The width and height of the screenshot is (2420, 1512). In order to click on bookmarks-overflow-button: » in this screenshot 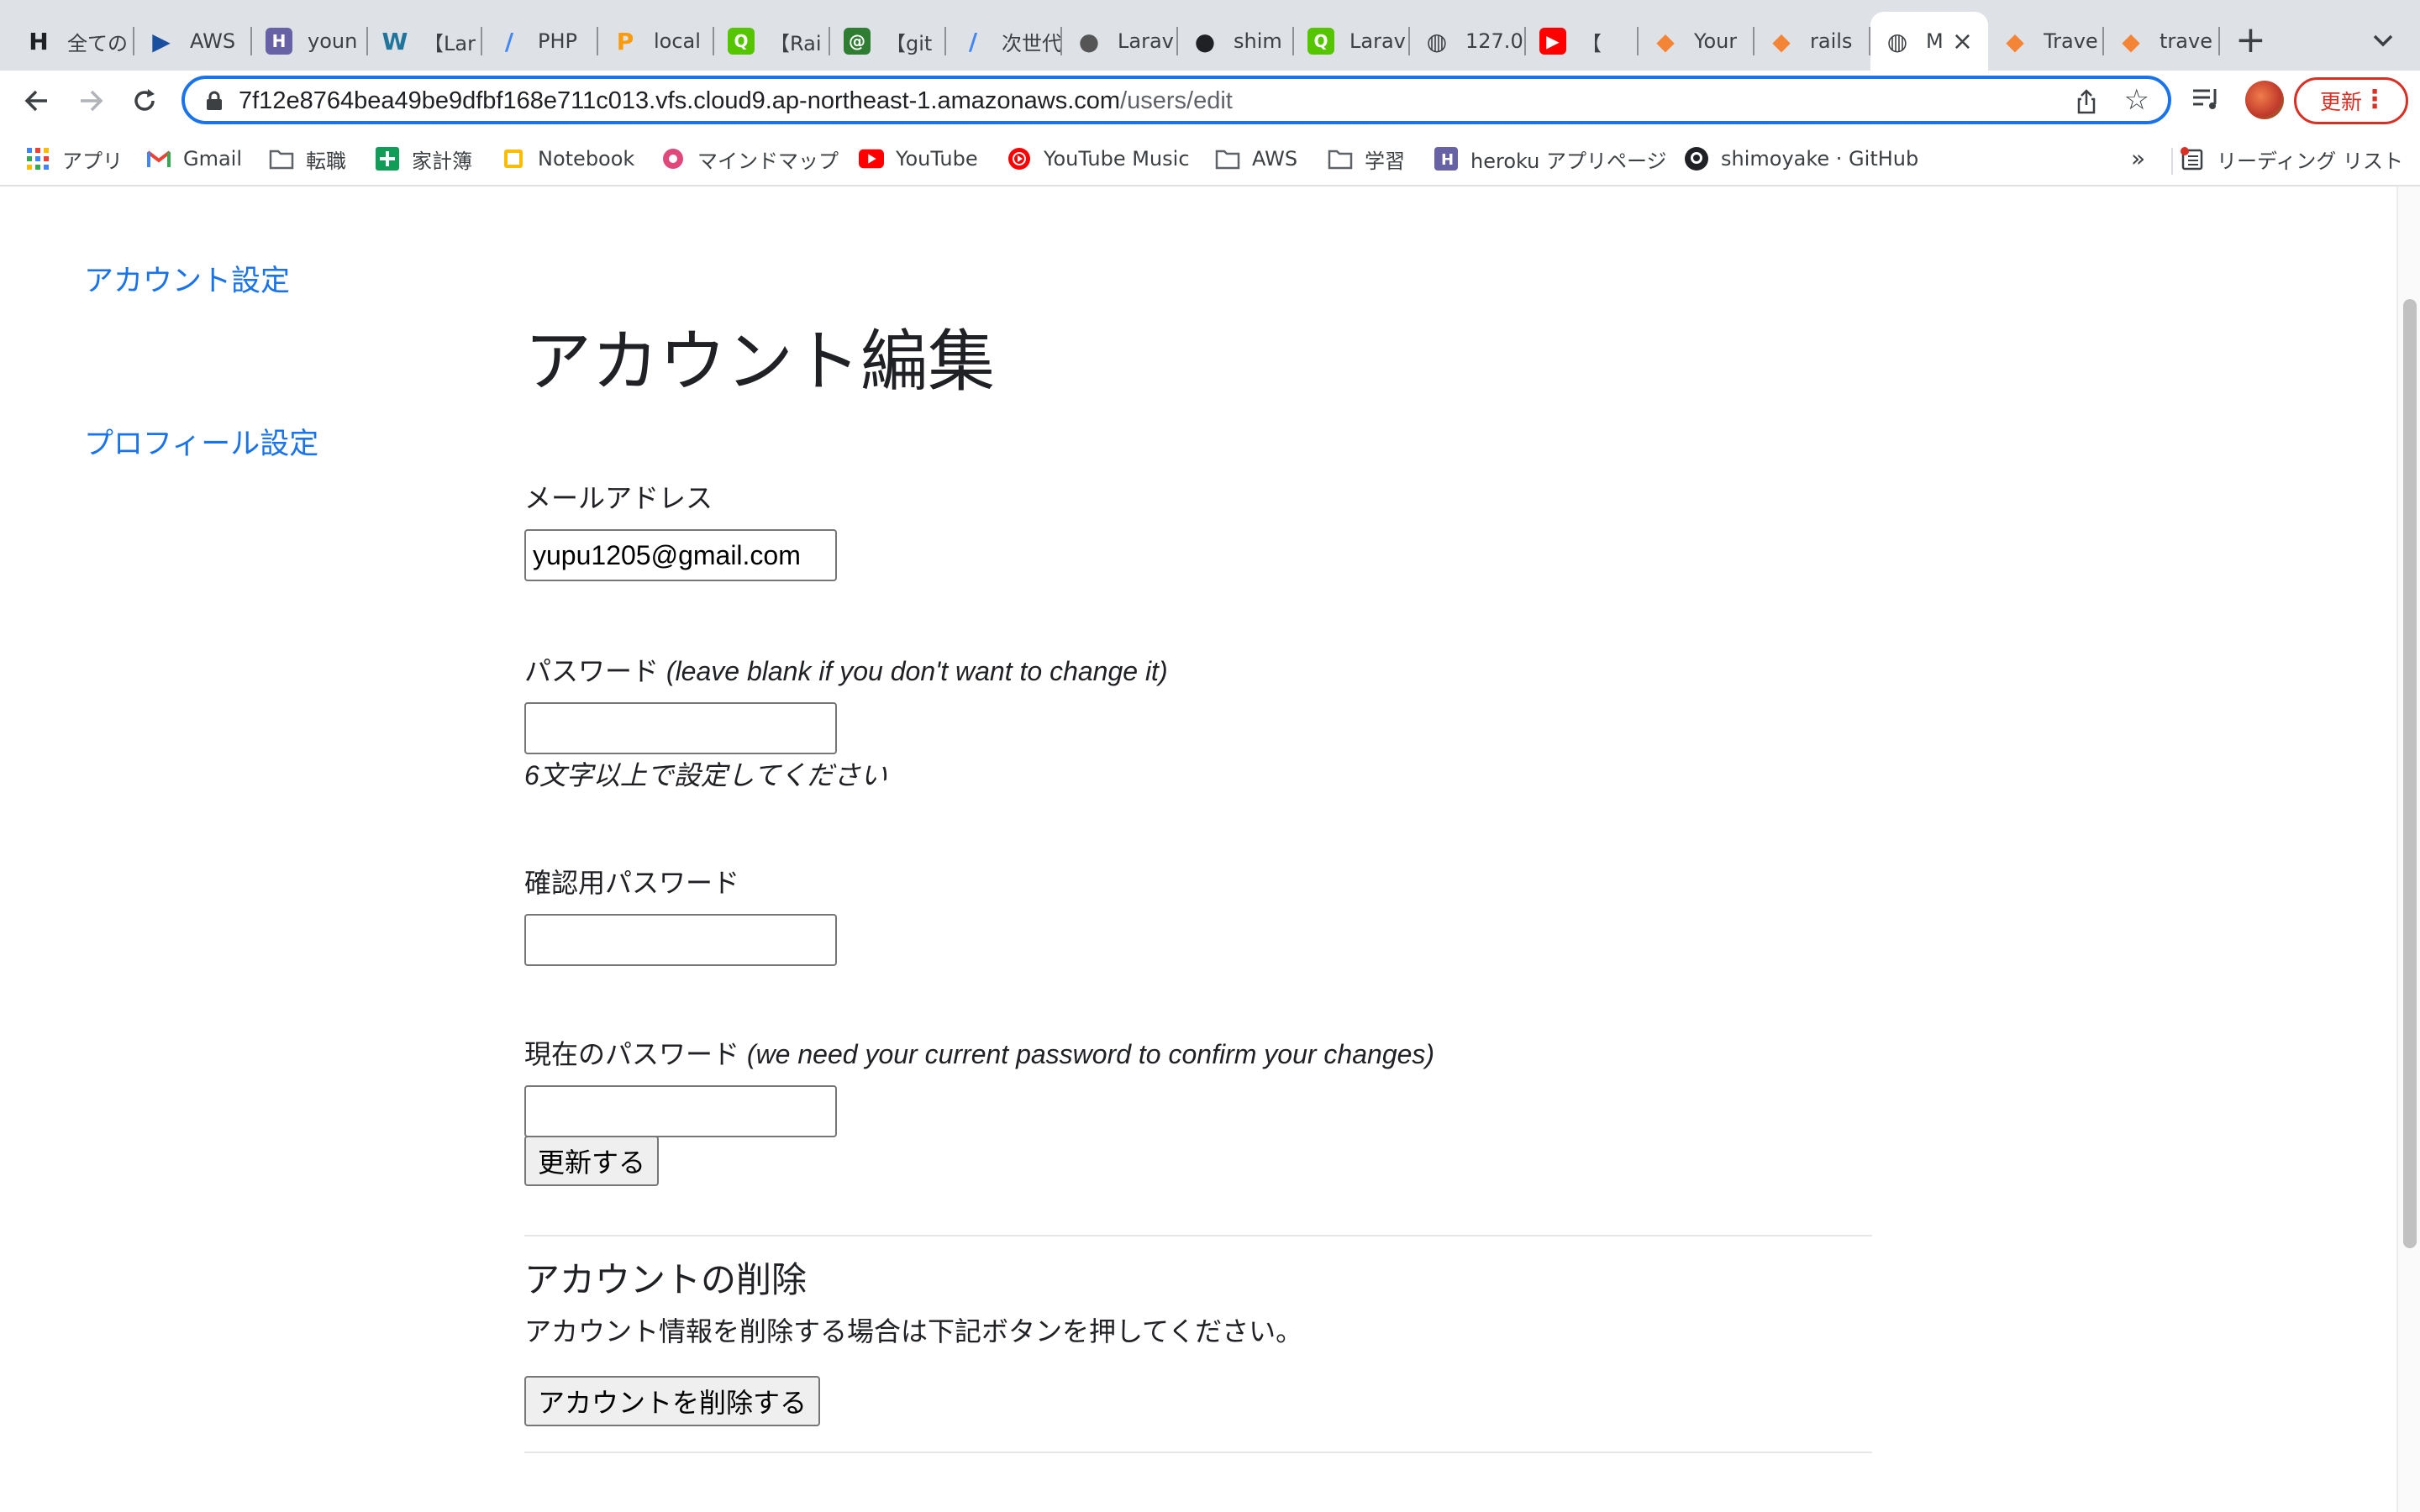, I will do `click(2138, 158)`.